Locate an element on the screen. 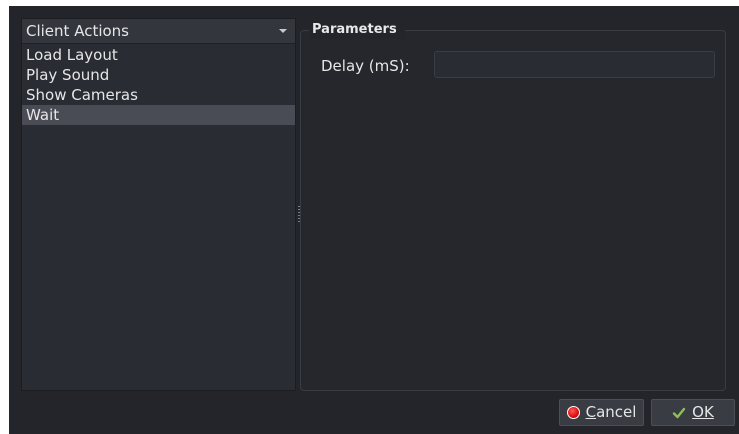 Image resolution: width=739 pixels, height=434 pixels. ok-button: OK is located at coordinates (693, 412).